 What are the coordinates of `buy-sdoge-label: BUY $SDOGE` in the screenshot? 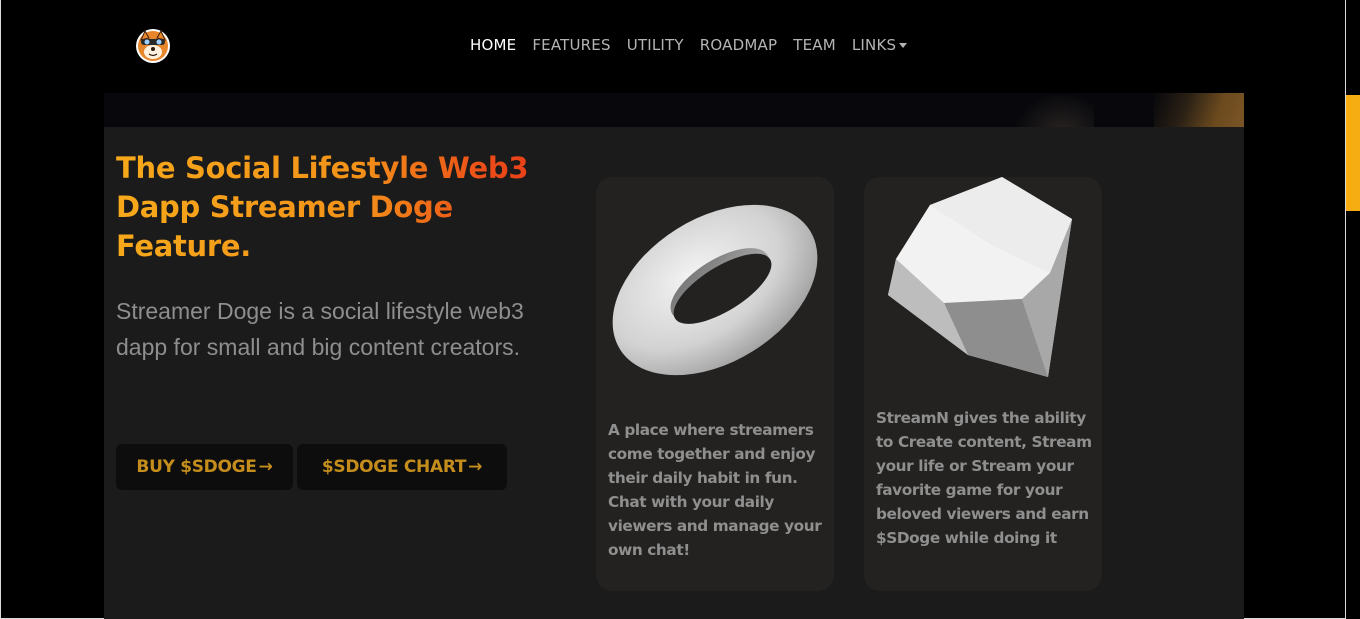 It's located at (196, 467).